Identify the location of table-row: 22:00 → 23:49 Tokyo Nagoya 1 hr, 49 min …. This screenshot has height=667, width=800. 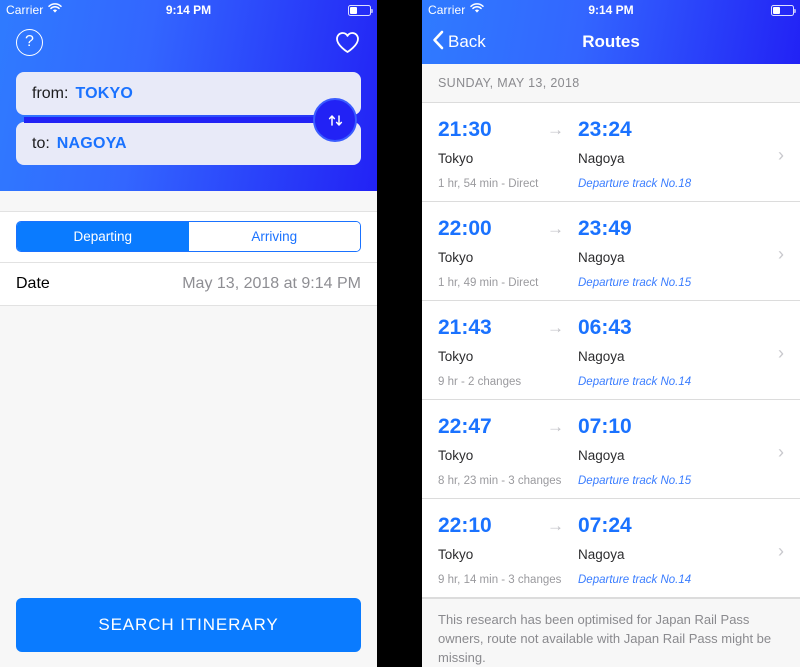
(611, 251).